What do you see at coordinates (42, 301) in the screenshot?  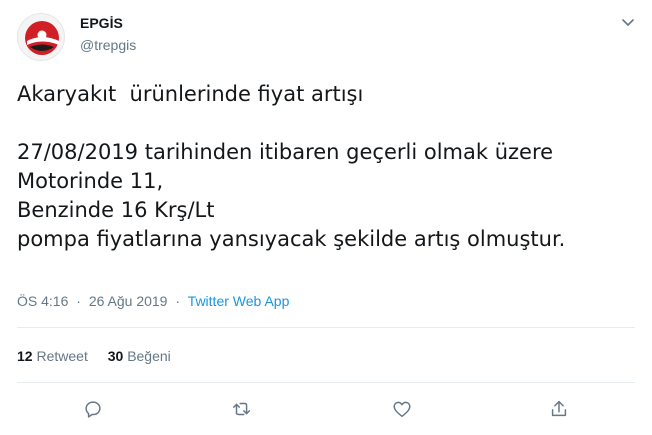 I see `tweet-time: ÖS 4:16` at bounding box center [42, 301].